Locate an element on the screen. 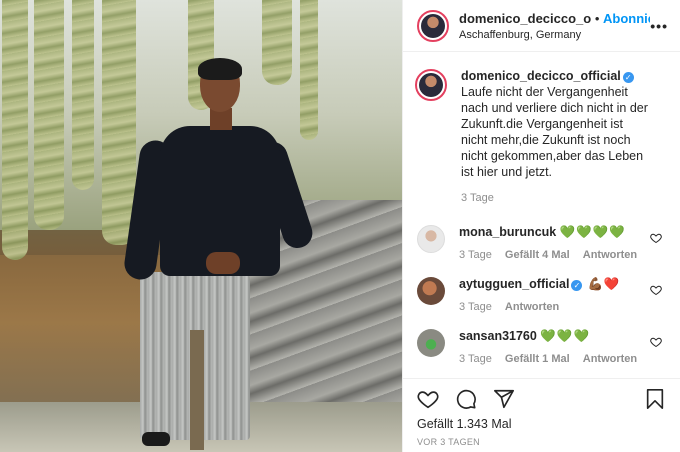 The width and height of the screenshot is (680, 452). bookmark-icon is located at coordinates (655, 399).